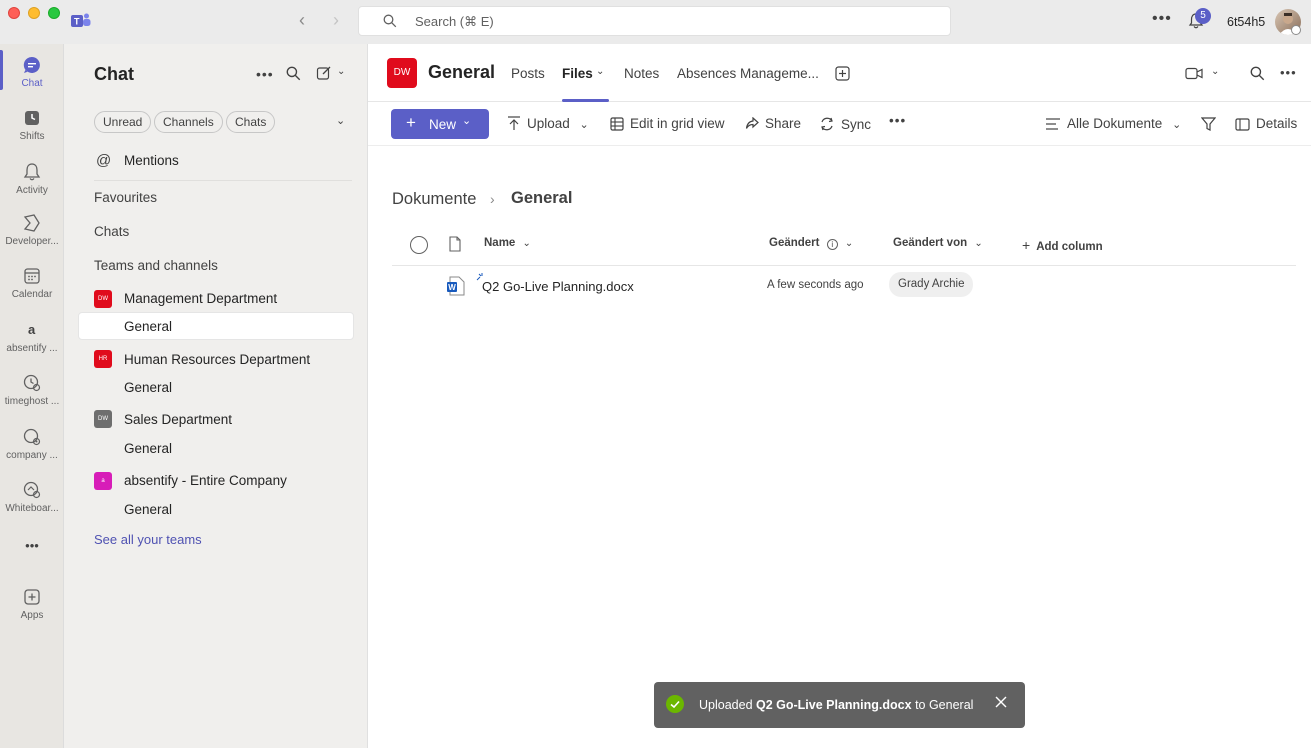 The height and width of the screenshot is (748, 1311). What do you see at coordinates (217, 359) in the screenshot?
I see `team-human-resources-department: Human Resources Department` at bounding box center [217, 359].